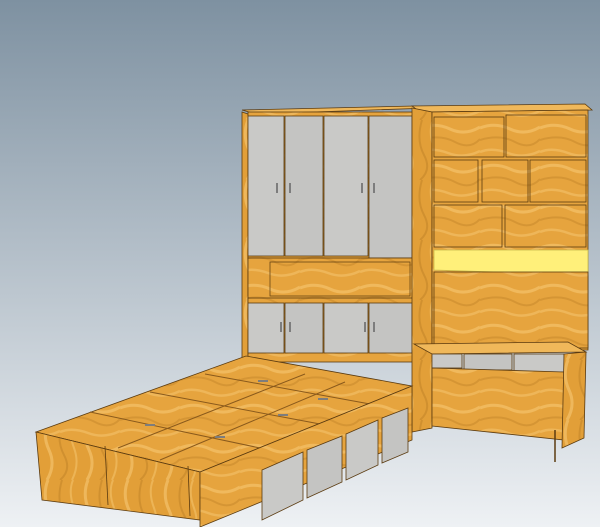 The width and height of the screenshot is (600, 527). Describe the element at coordinates (511, 310) in the screenshot. I see `desk-back-panel` at that location.